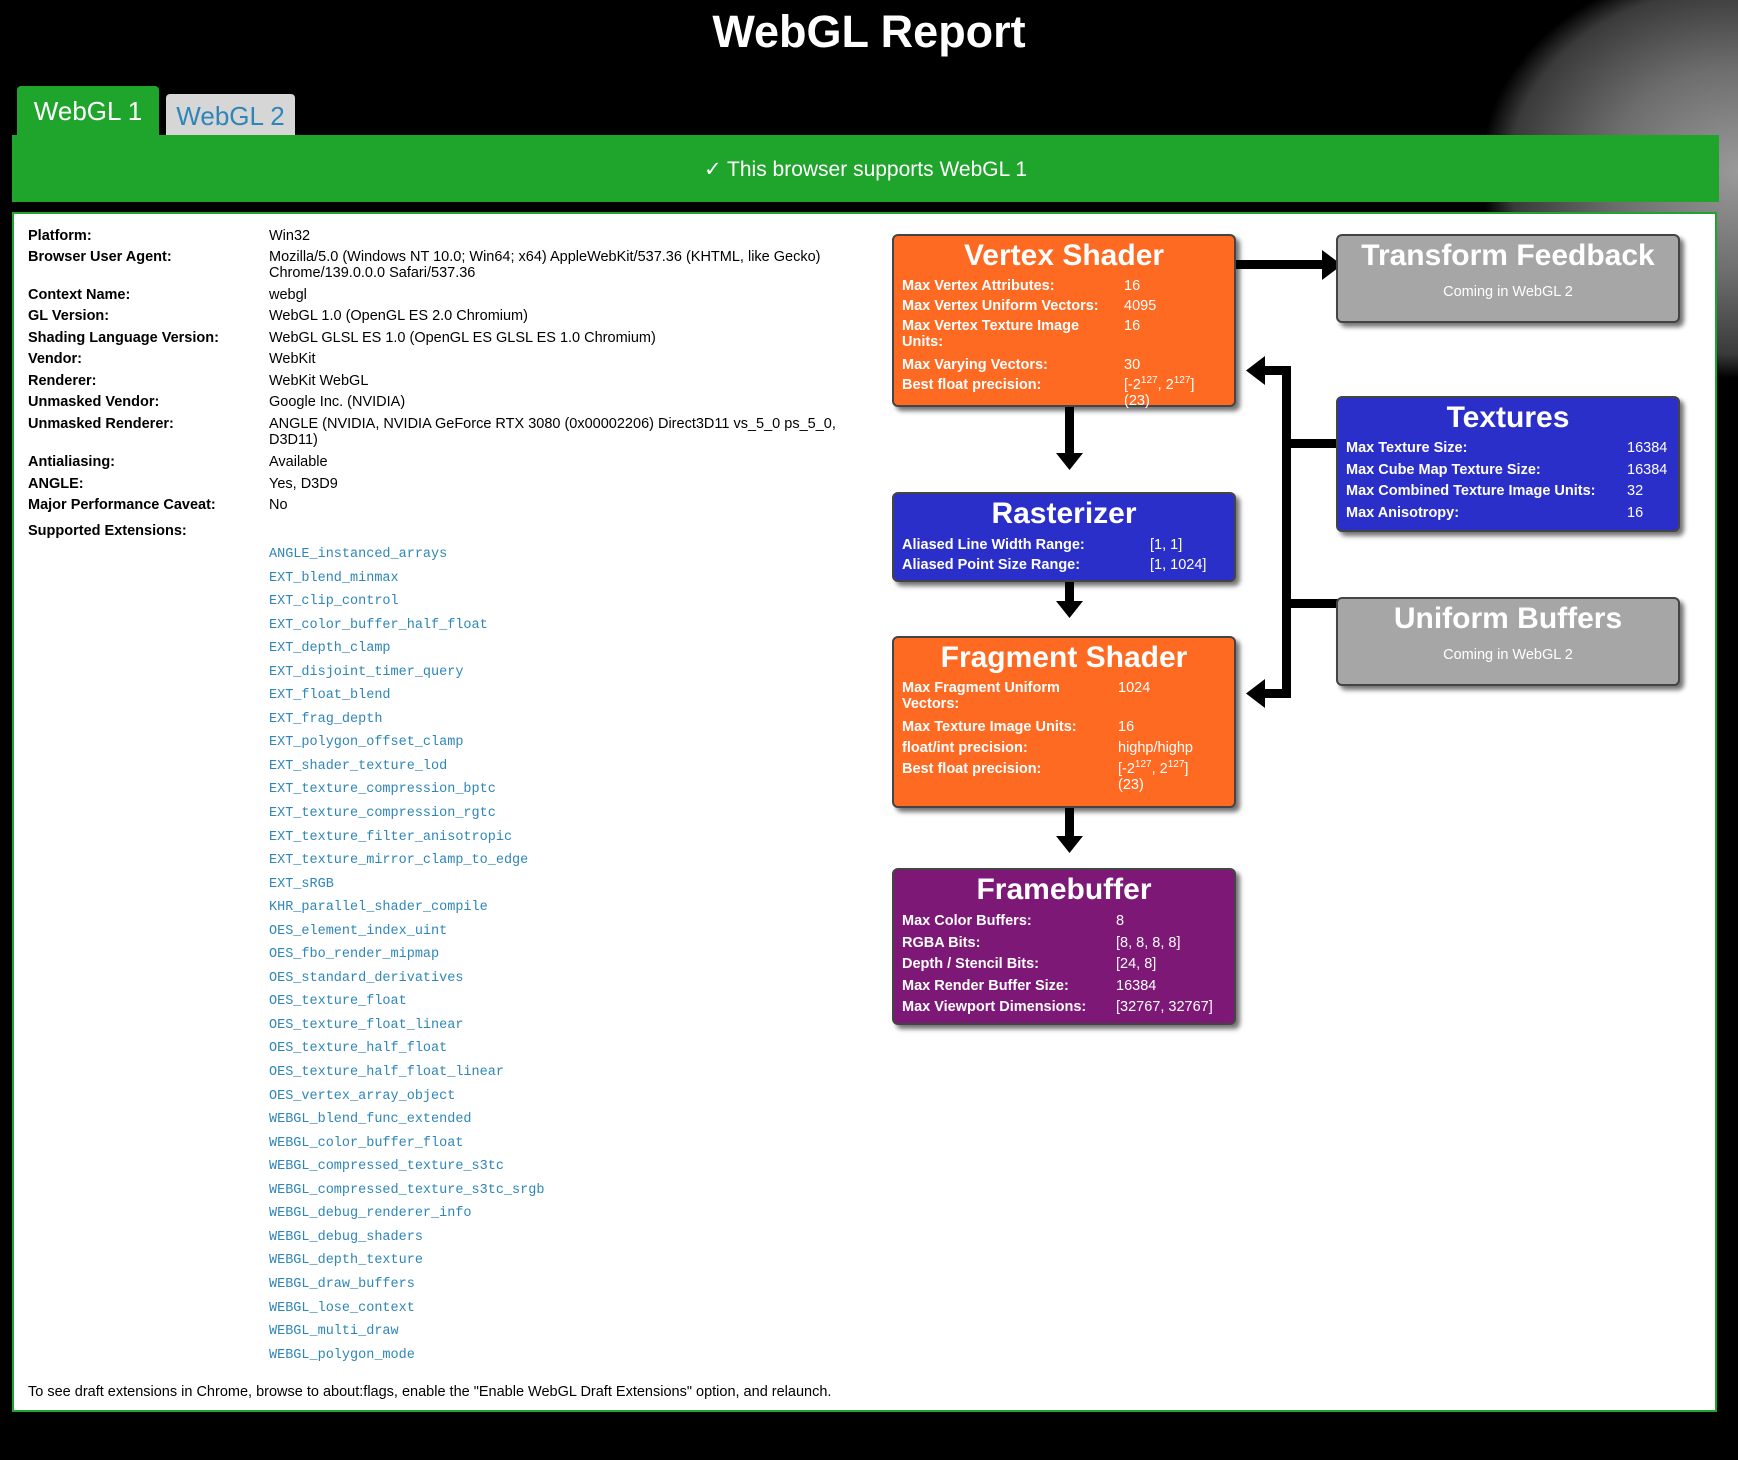 The width and height of the screenshot is (1738, 1460). What do you see at coordinates (1443, 469) in the screenshot?
I see `stat-label: Max Cube Map Texture Size:` at bounding box center [1443, 469].